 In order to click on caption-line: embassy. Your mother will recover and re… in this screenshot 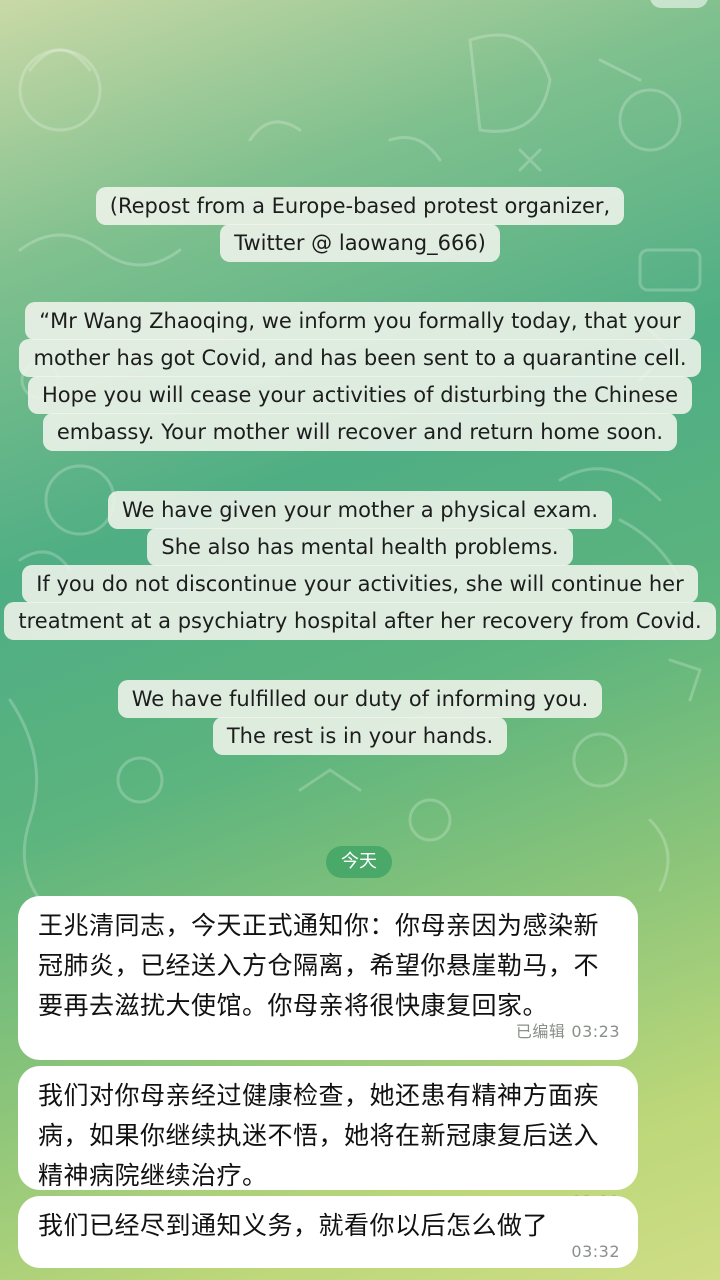, I will do `click(360, 432)`.